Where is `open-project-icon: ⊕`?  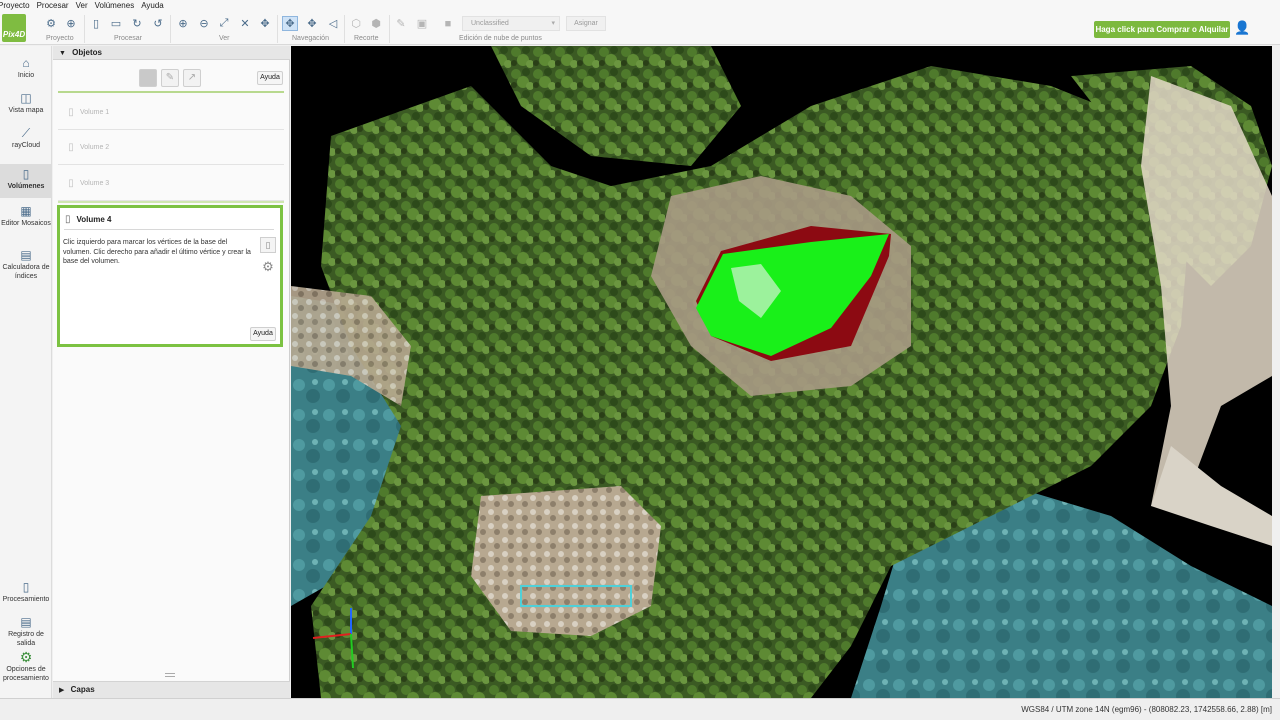
open-project-icon: ⊕ is located at coordinates (71, 23).